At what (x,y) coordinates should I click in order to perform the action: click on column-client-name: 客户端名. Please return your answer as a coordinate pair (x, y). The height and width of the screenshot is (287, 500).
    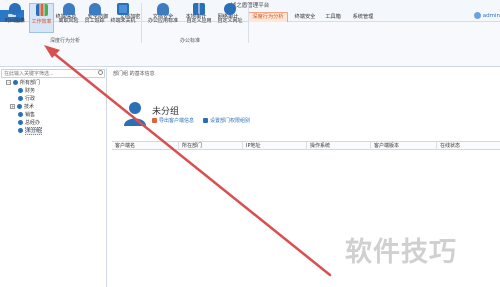
    Looking at the image, I should click on (145, 146).